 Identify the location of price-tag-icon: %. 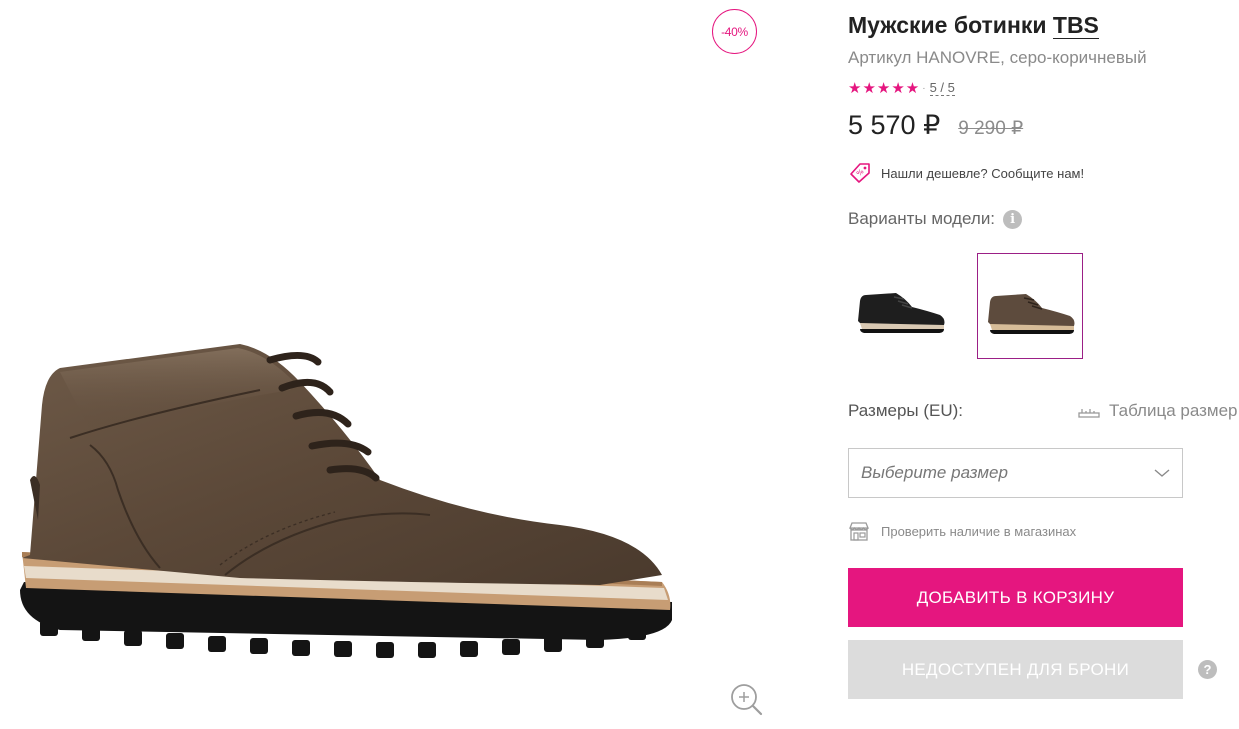
(860, 173).